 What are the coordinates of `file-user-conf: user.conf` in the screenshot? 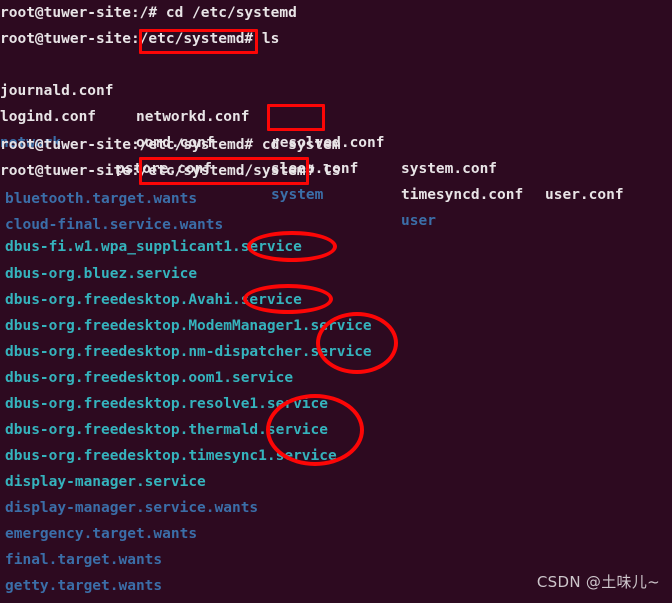 It's located at (584, 195).